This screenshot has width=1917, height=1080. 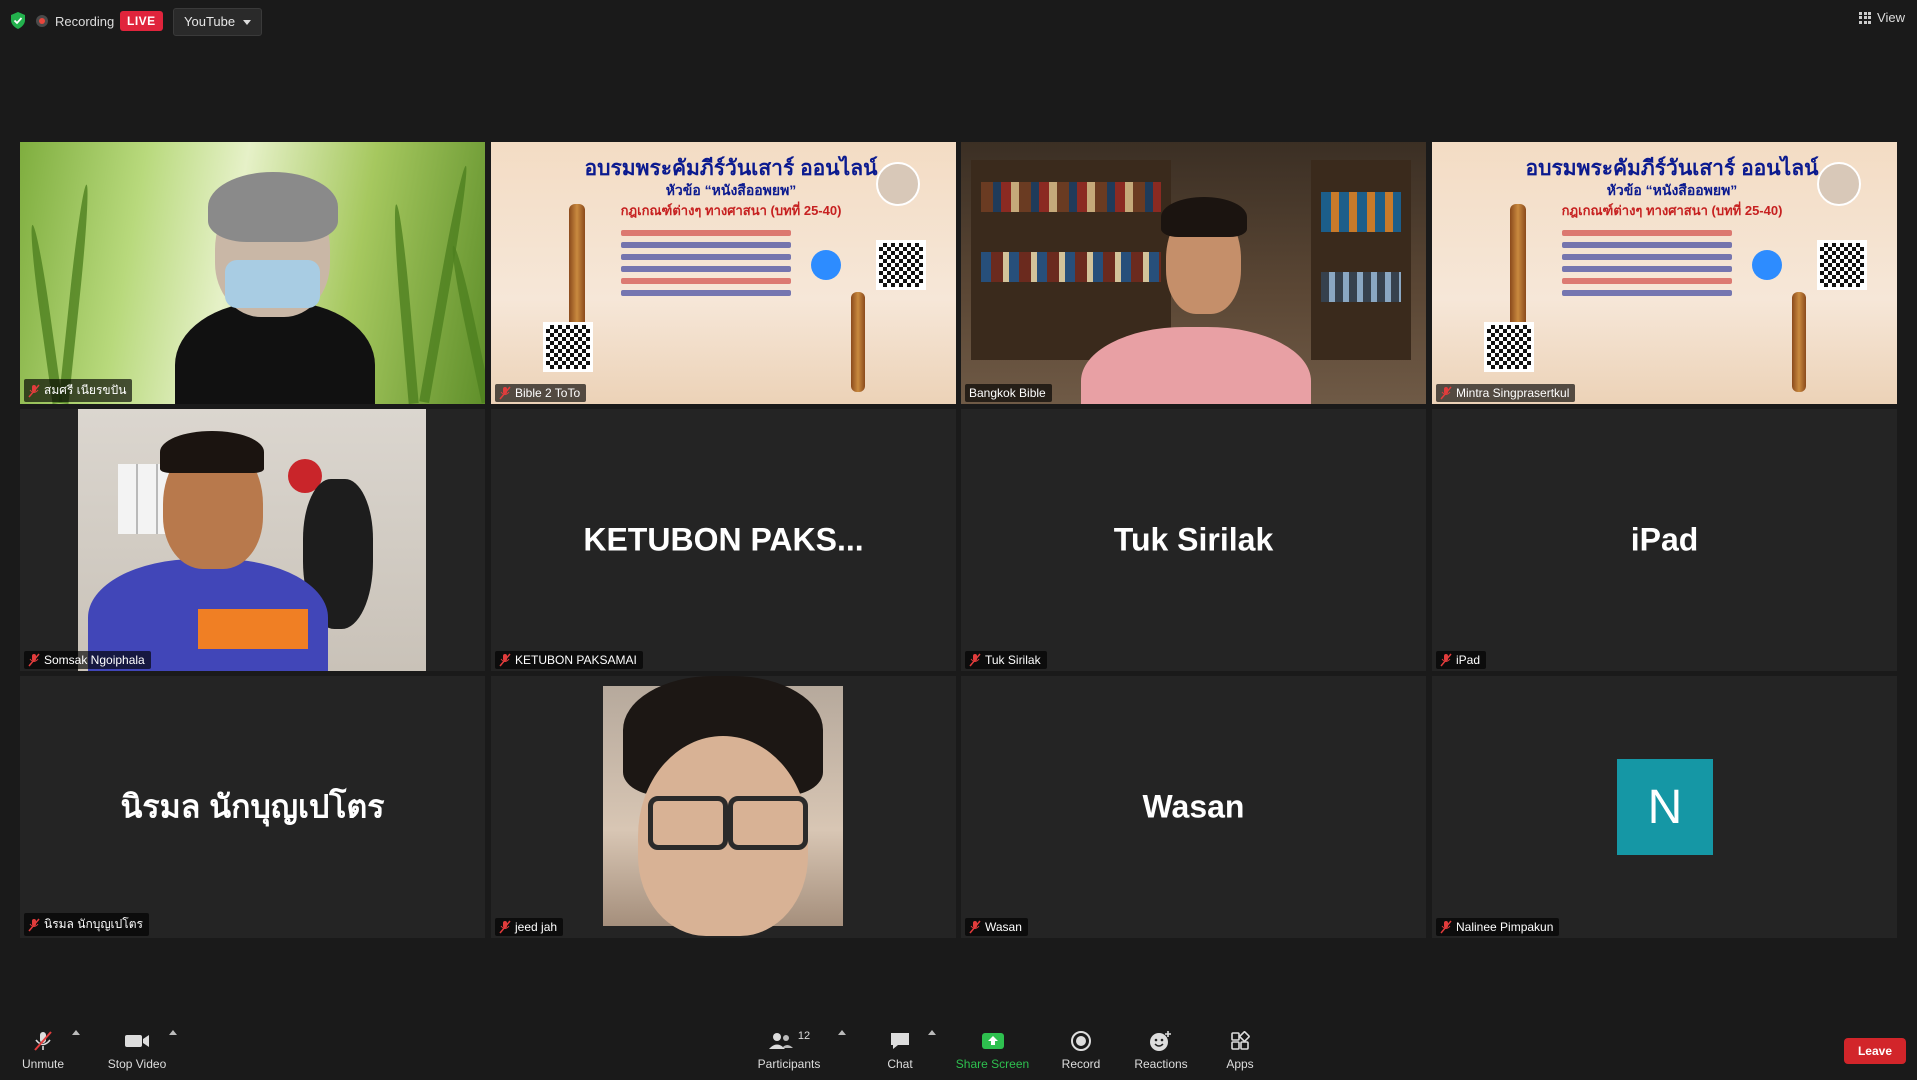 I want to click on reactions-button: Reactions, so click(x=1161, y=1050).